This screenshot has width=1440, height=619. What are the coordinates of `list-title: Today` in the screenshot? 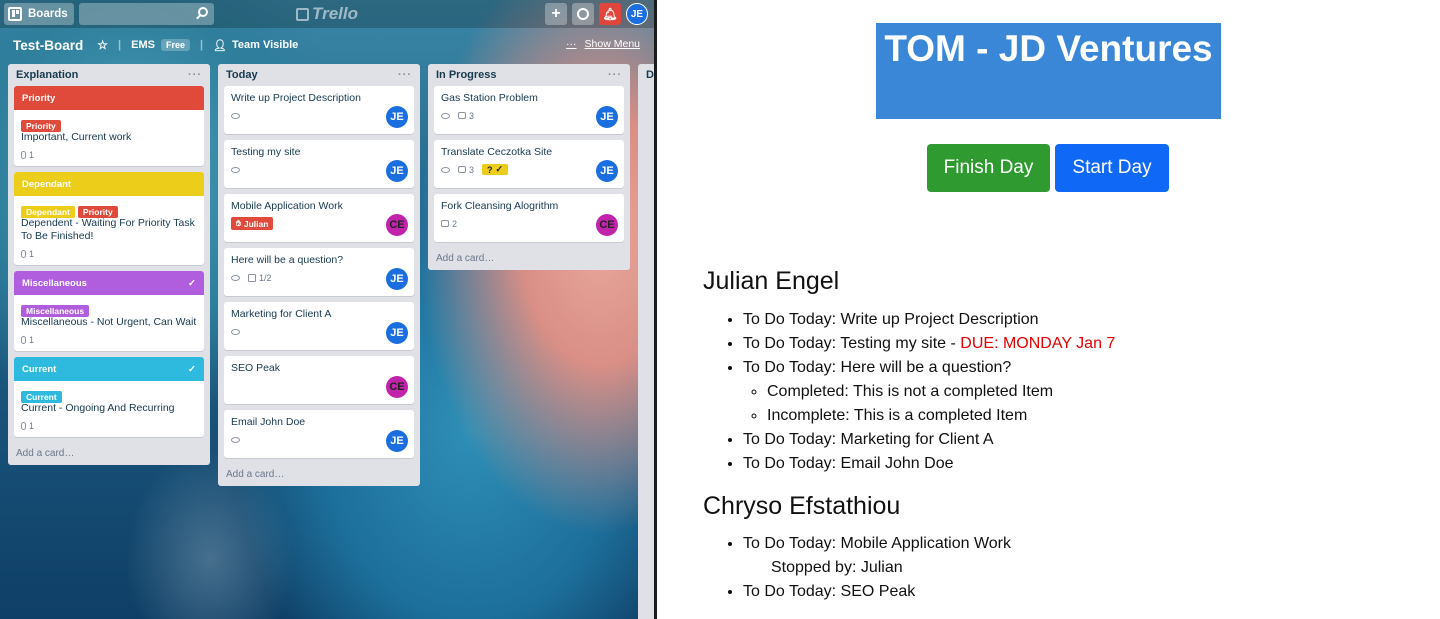 It's located at (242, 75).